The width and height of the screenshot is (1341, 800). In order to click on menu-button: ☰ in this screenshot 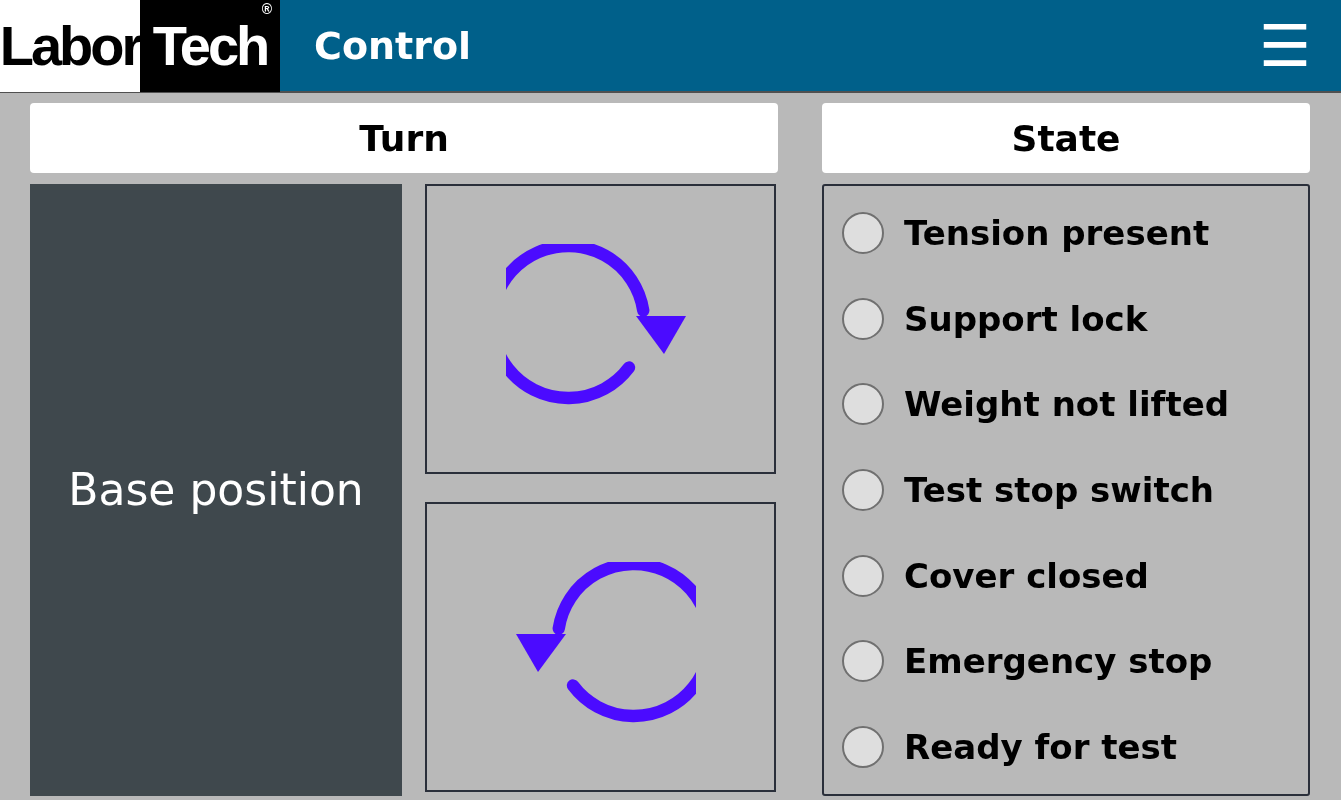, I will do `click(1285, 45)`.